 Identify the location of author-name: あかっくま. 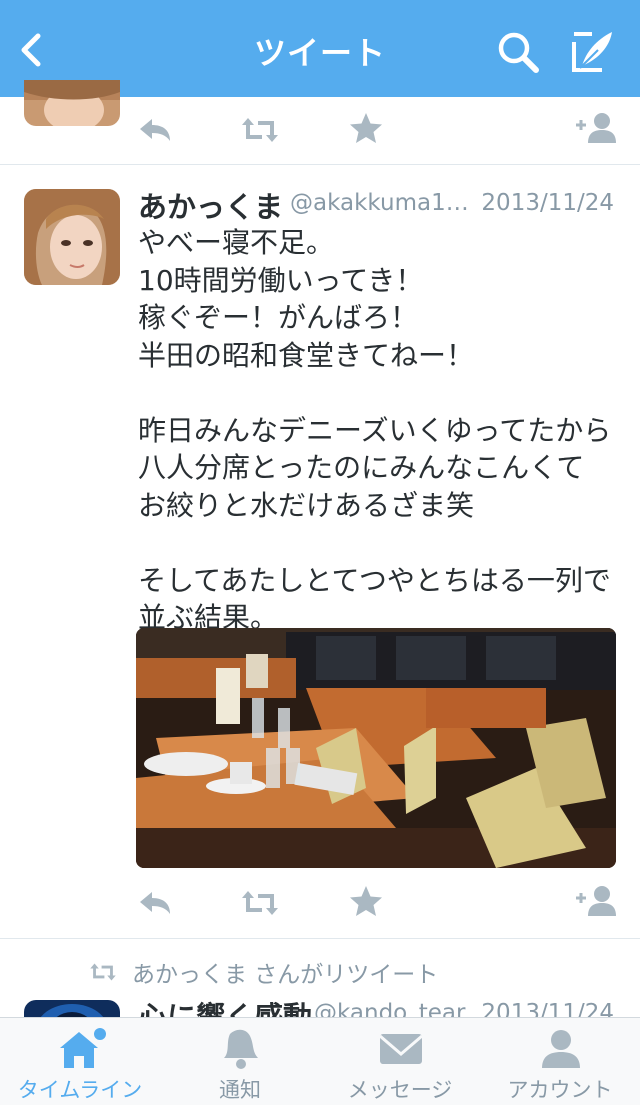
(210, 205).